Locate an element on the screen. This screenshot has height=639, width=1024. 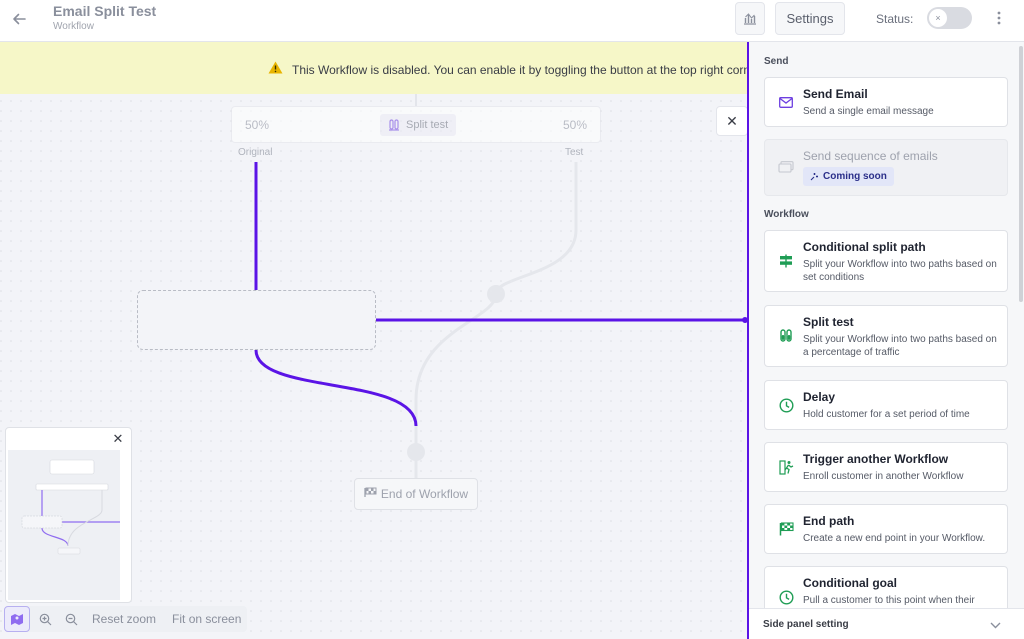
card-title: Send Email is located at coordinates (835, 94).